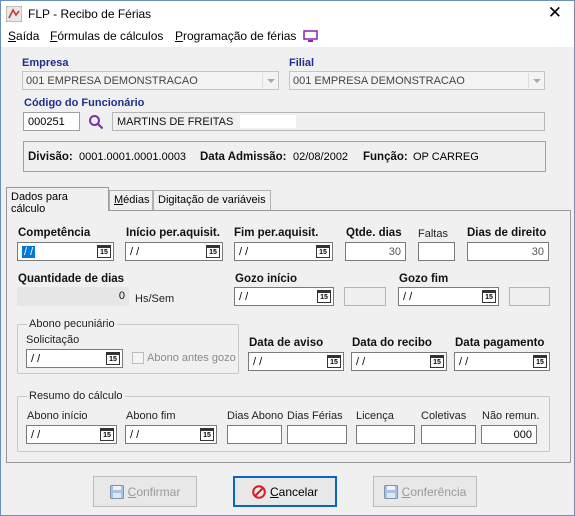  Describe the element at coordinates (399, 361) in the screenshot. I see `data-recibo-input: / / 15` at that location.